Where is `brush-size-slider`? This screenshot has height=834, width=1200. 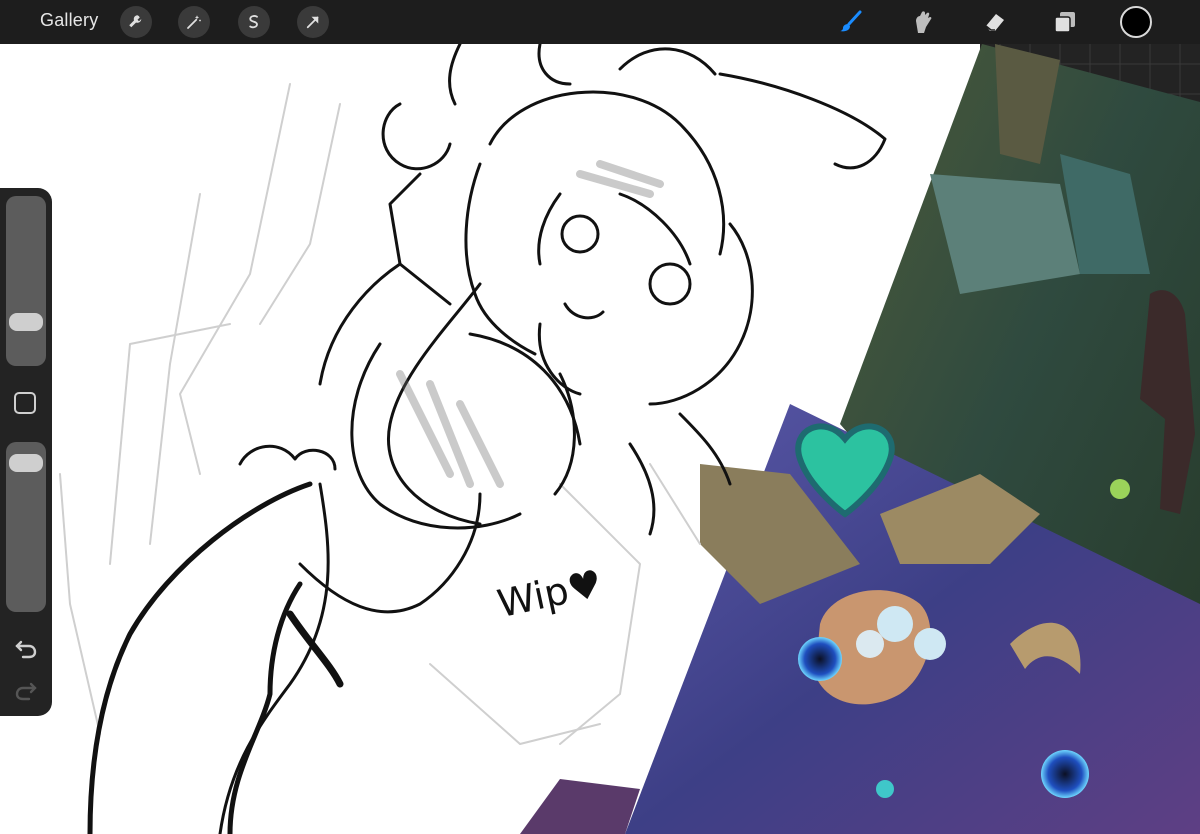 brush-size-slider is located at coordinates (26, 281).